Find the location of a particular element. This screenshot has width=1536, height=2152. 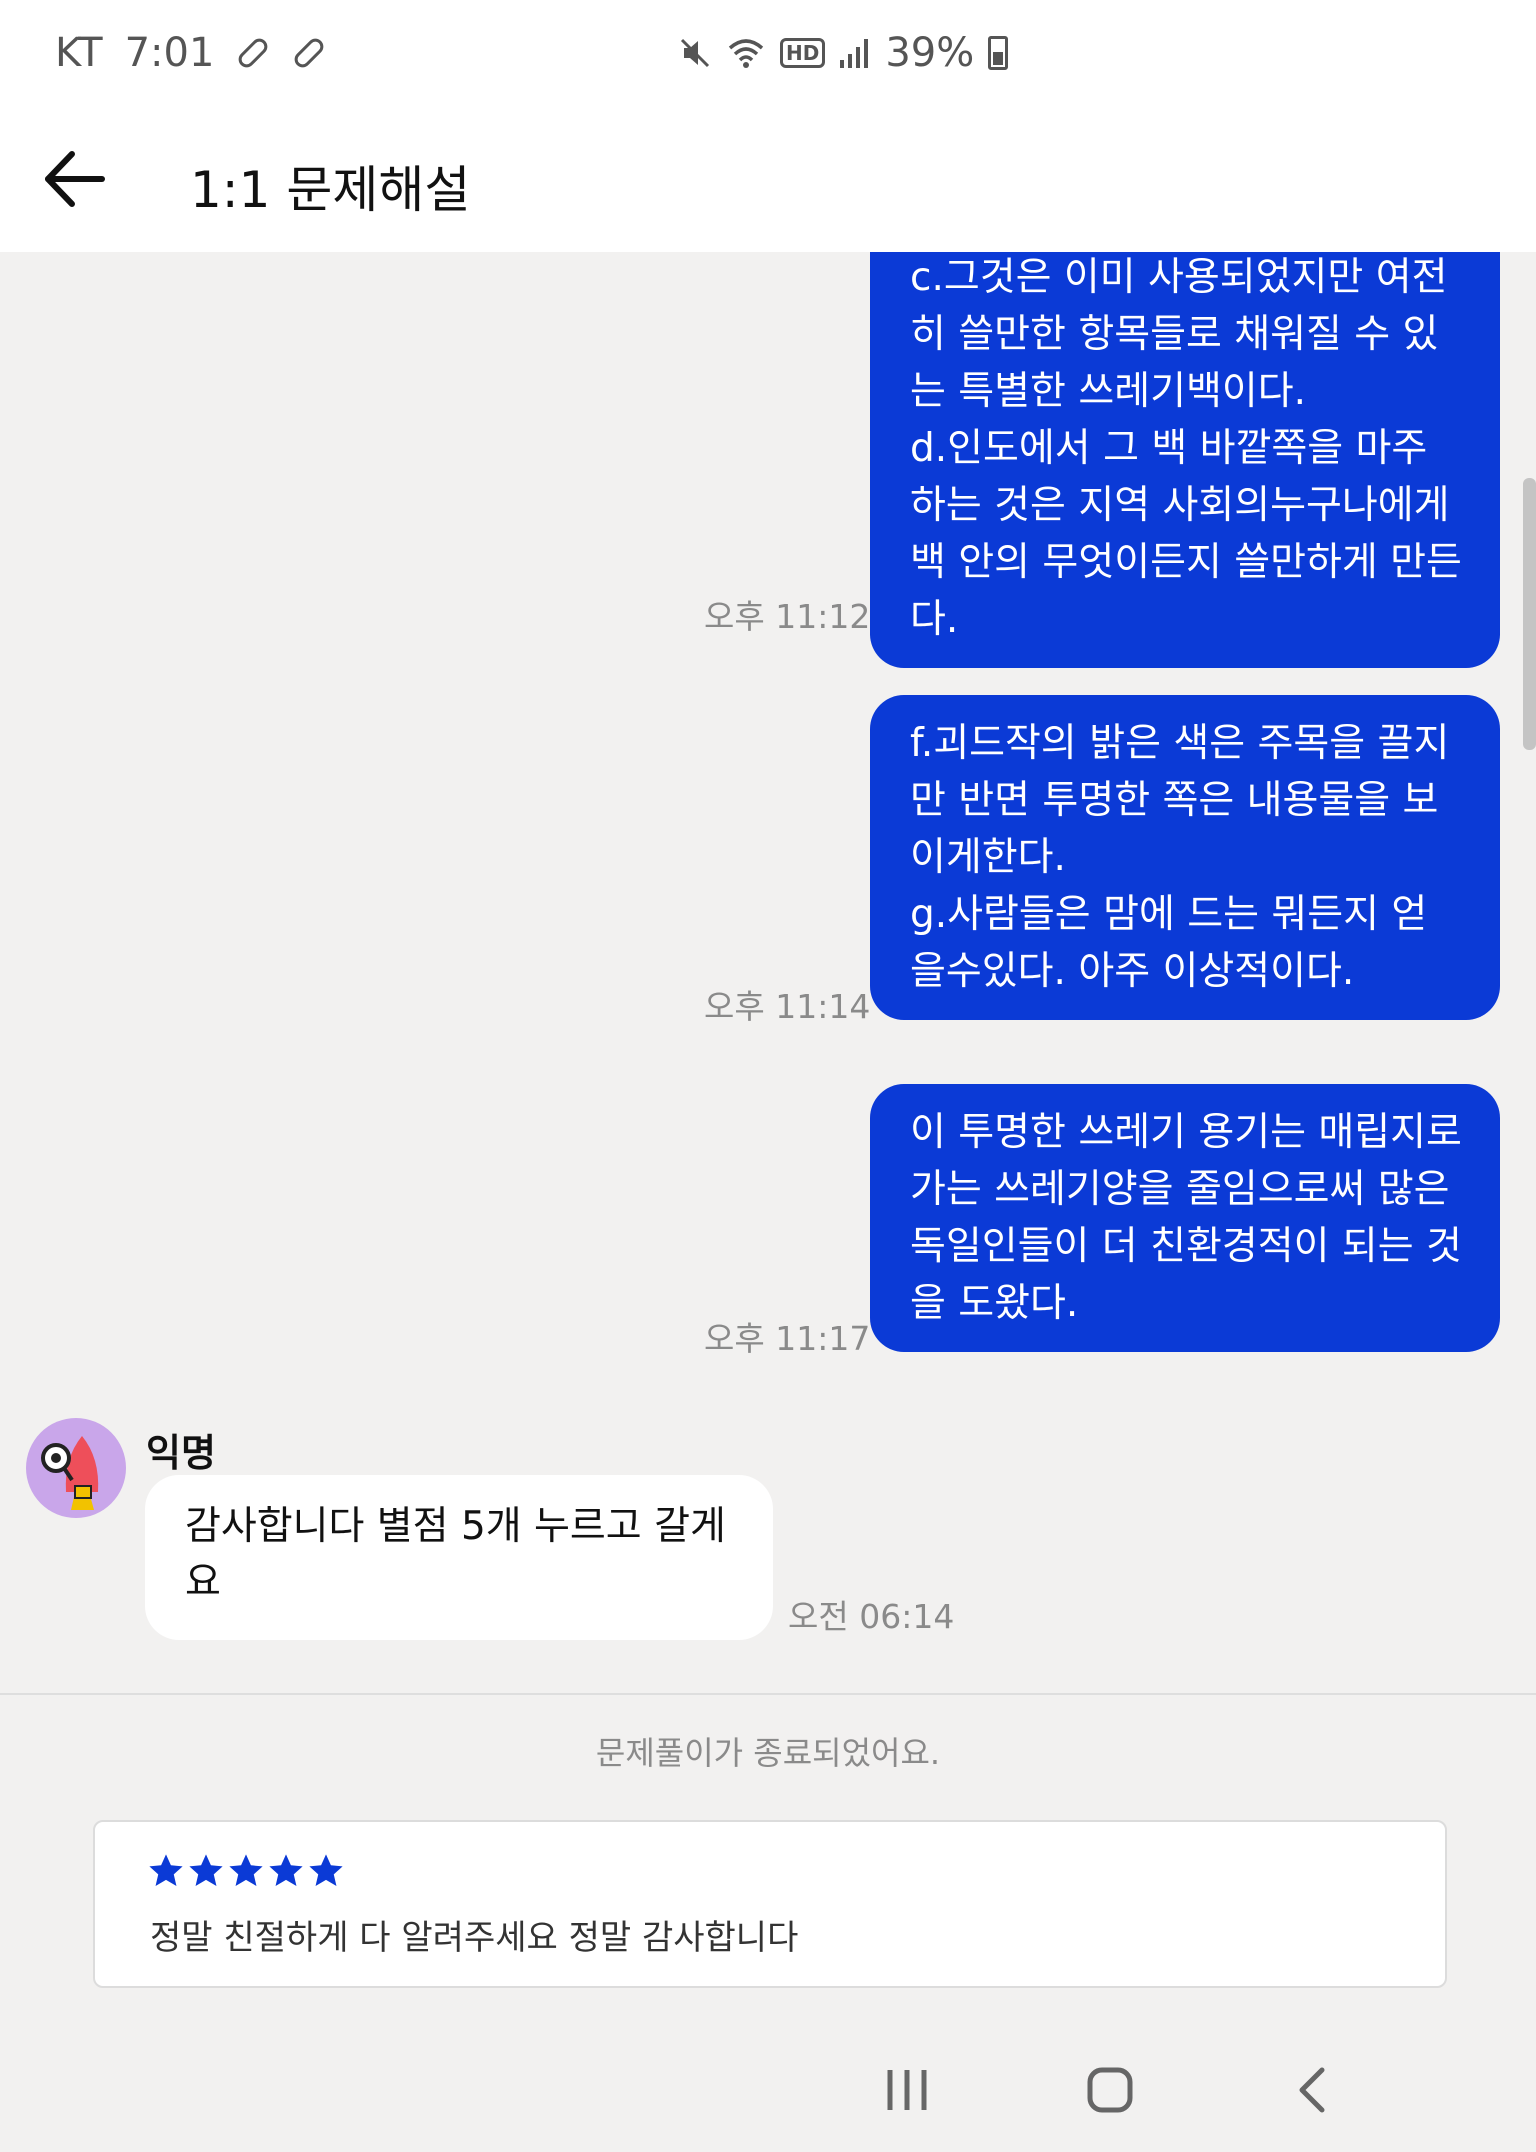

message-time: 오후 11:14 is located at coordinates (787, 1006).